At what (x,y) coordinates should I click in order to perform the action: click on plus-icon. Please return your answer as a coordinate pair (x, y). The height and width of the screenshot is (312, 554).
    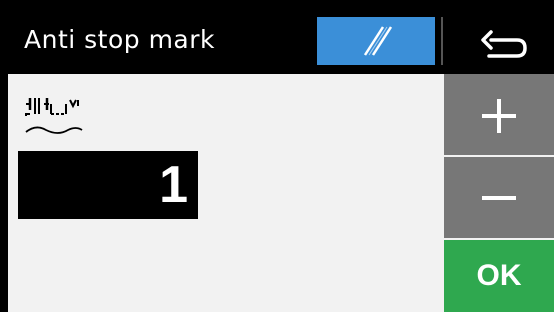
    Looking at the image, I should click on (499, 116).